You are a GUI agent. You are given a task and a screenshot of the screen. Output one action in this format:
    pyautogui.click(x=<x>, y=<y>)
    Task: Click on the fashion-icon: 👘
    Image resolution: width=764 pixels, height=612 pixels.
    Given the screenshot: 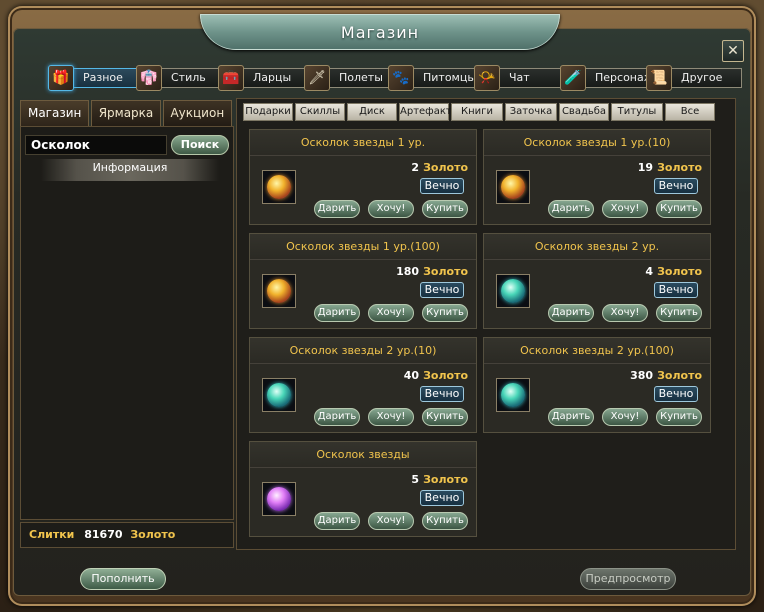 What is the action you would take?
    pyautogui.click(x=149, y=78)
    